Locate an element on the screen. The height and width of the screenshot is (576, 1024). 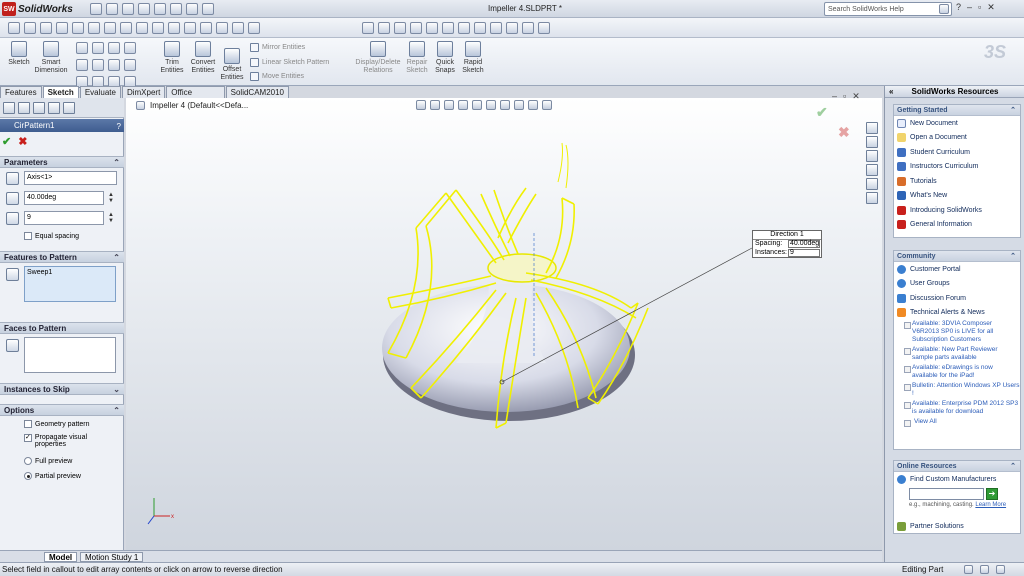
getting-started-header: Getting Started ⌃ is located at coordinates (957, 110).